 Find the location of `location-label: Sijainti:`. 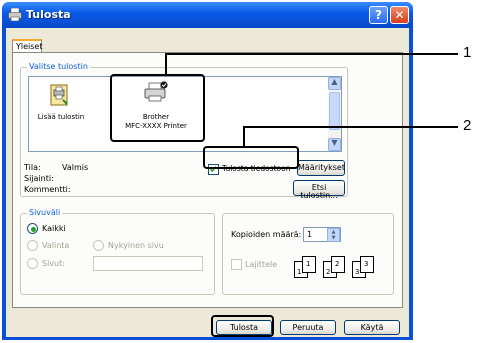

location-label: Sijainti: is located at coordinates (39, 178).